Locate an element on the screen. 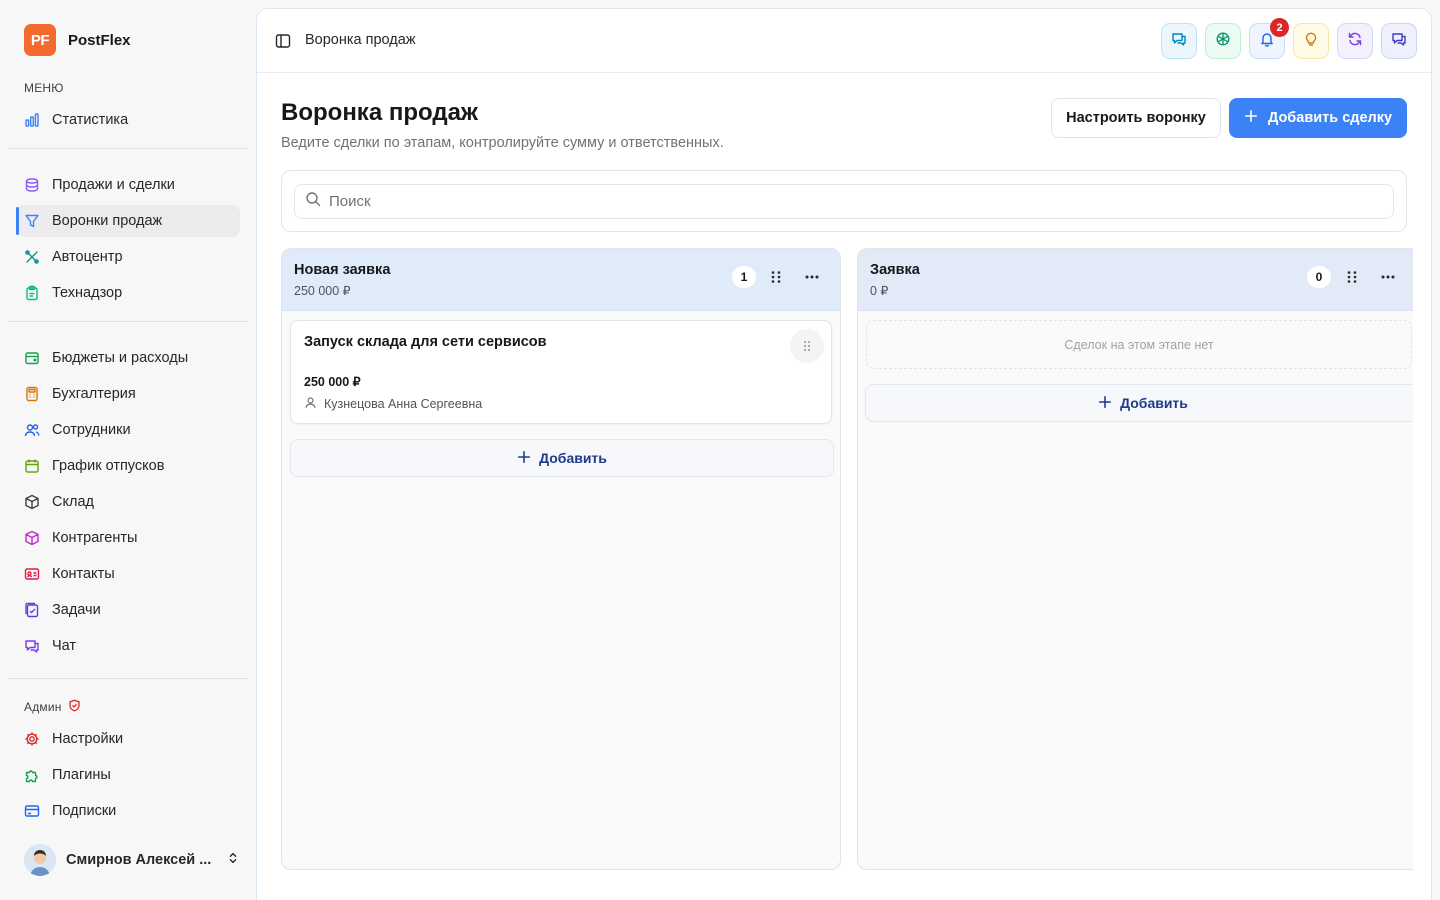  wallet-icon is located at coordinates (32, 358).